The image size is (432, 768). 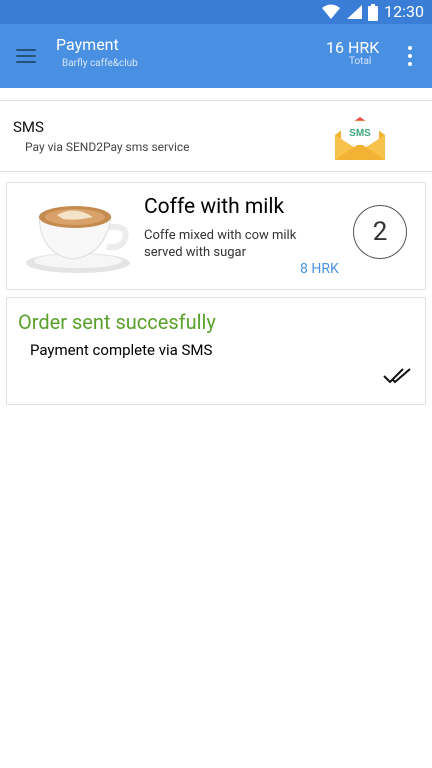 What do you see at coordinates (216, 12) in the screenshot?
I see `status-bar: 12:30` at bounding box center [216, 12].